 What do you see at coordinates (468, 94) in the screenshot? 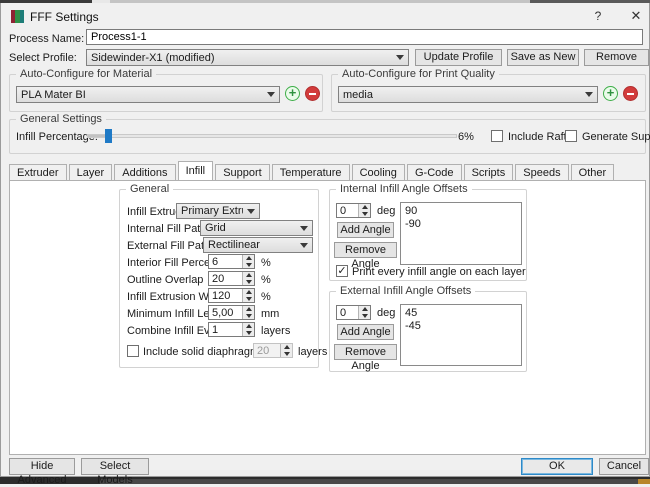
I see `quality-select: media` at bounding box center [468, 94].